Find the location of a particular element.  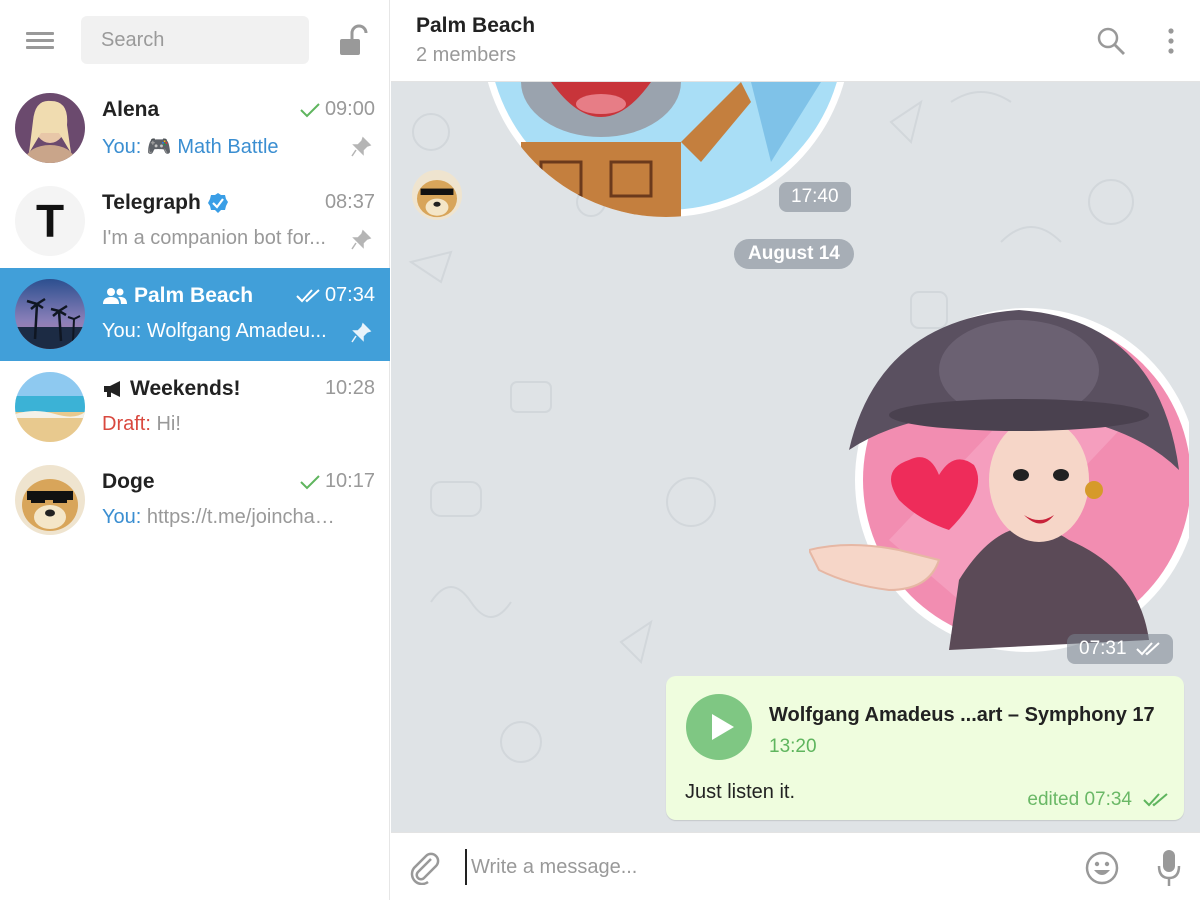

chat-time: 10:28 is located at coordinates (350, 388).